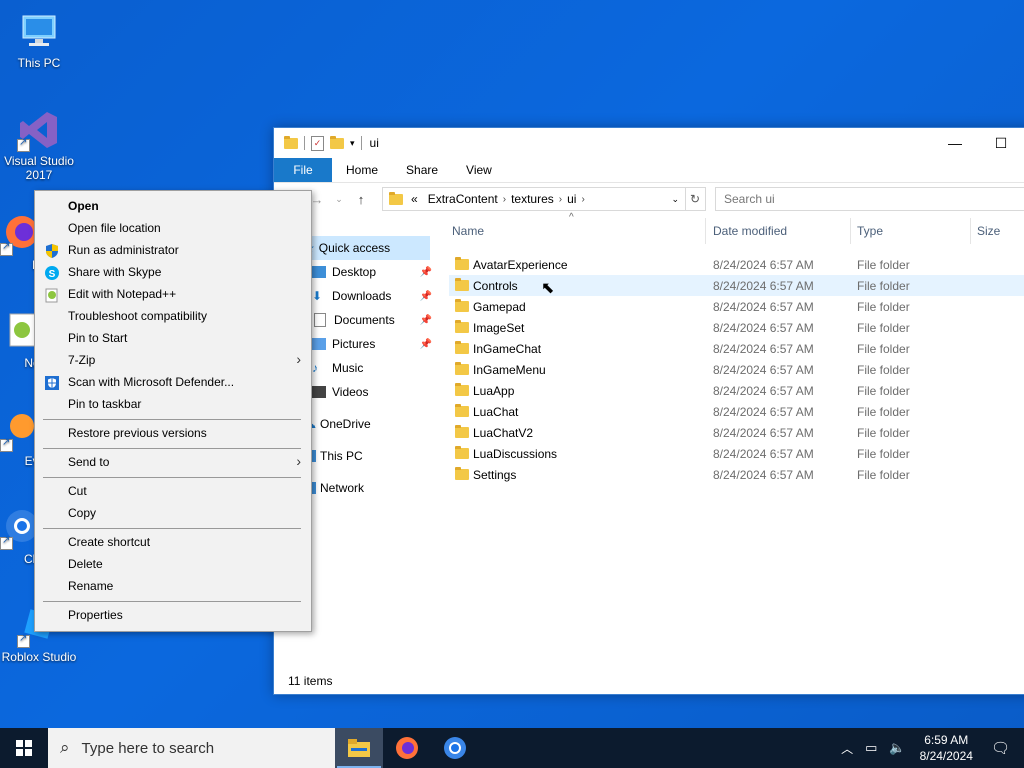 The height and width of the screenshot is (768, 1024). Describe the element at coordinates (750, 231) in the screenshot. I see `column-date-modified: Date modified` at that location.